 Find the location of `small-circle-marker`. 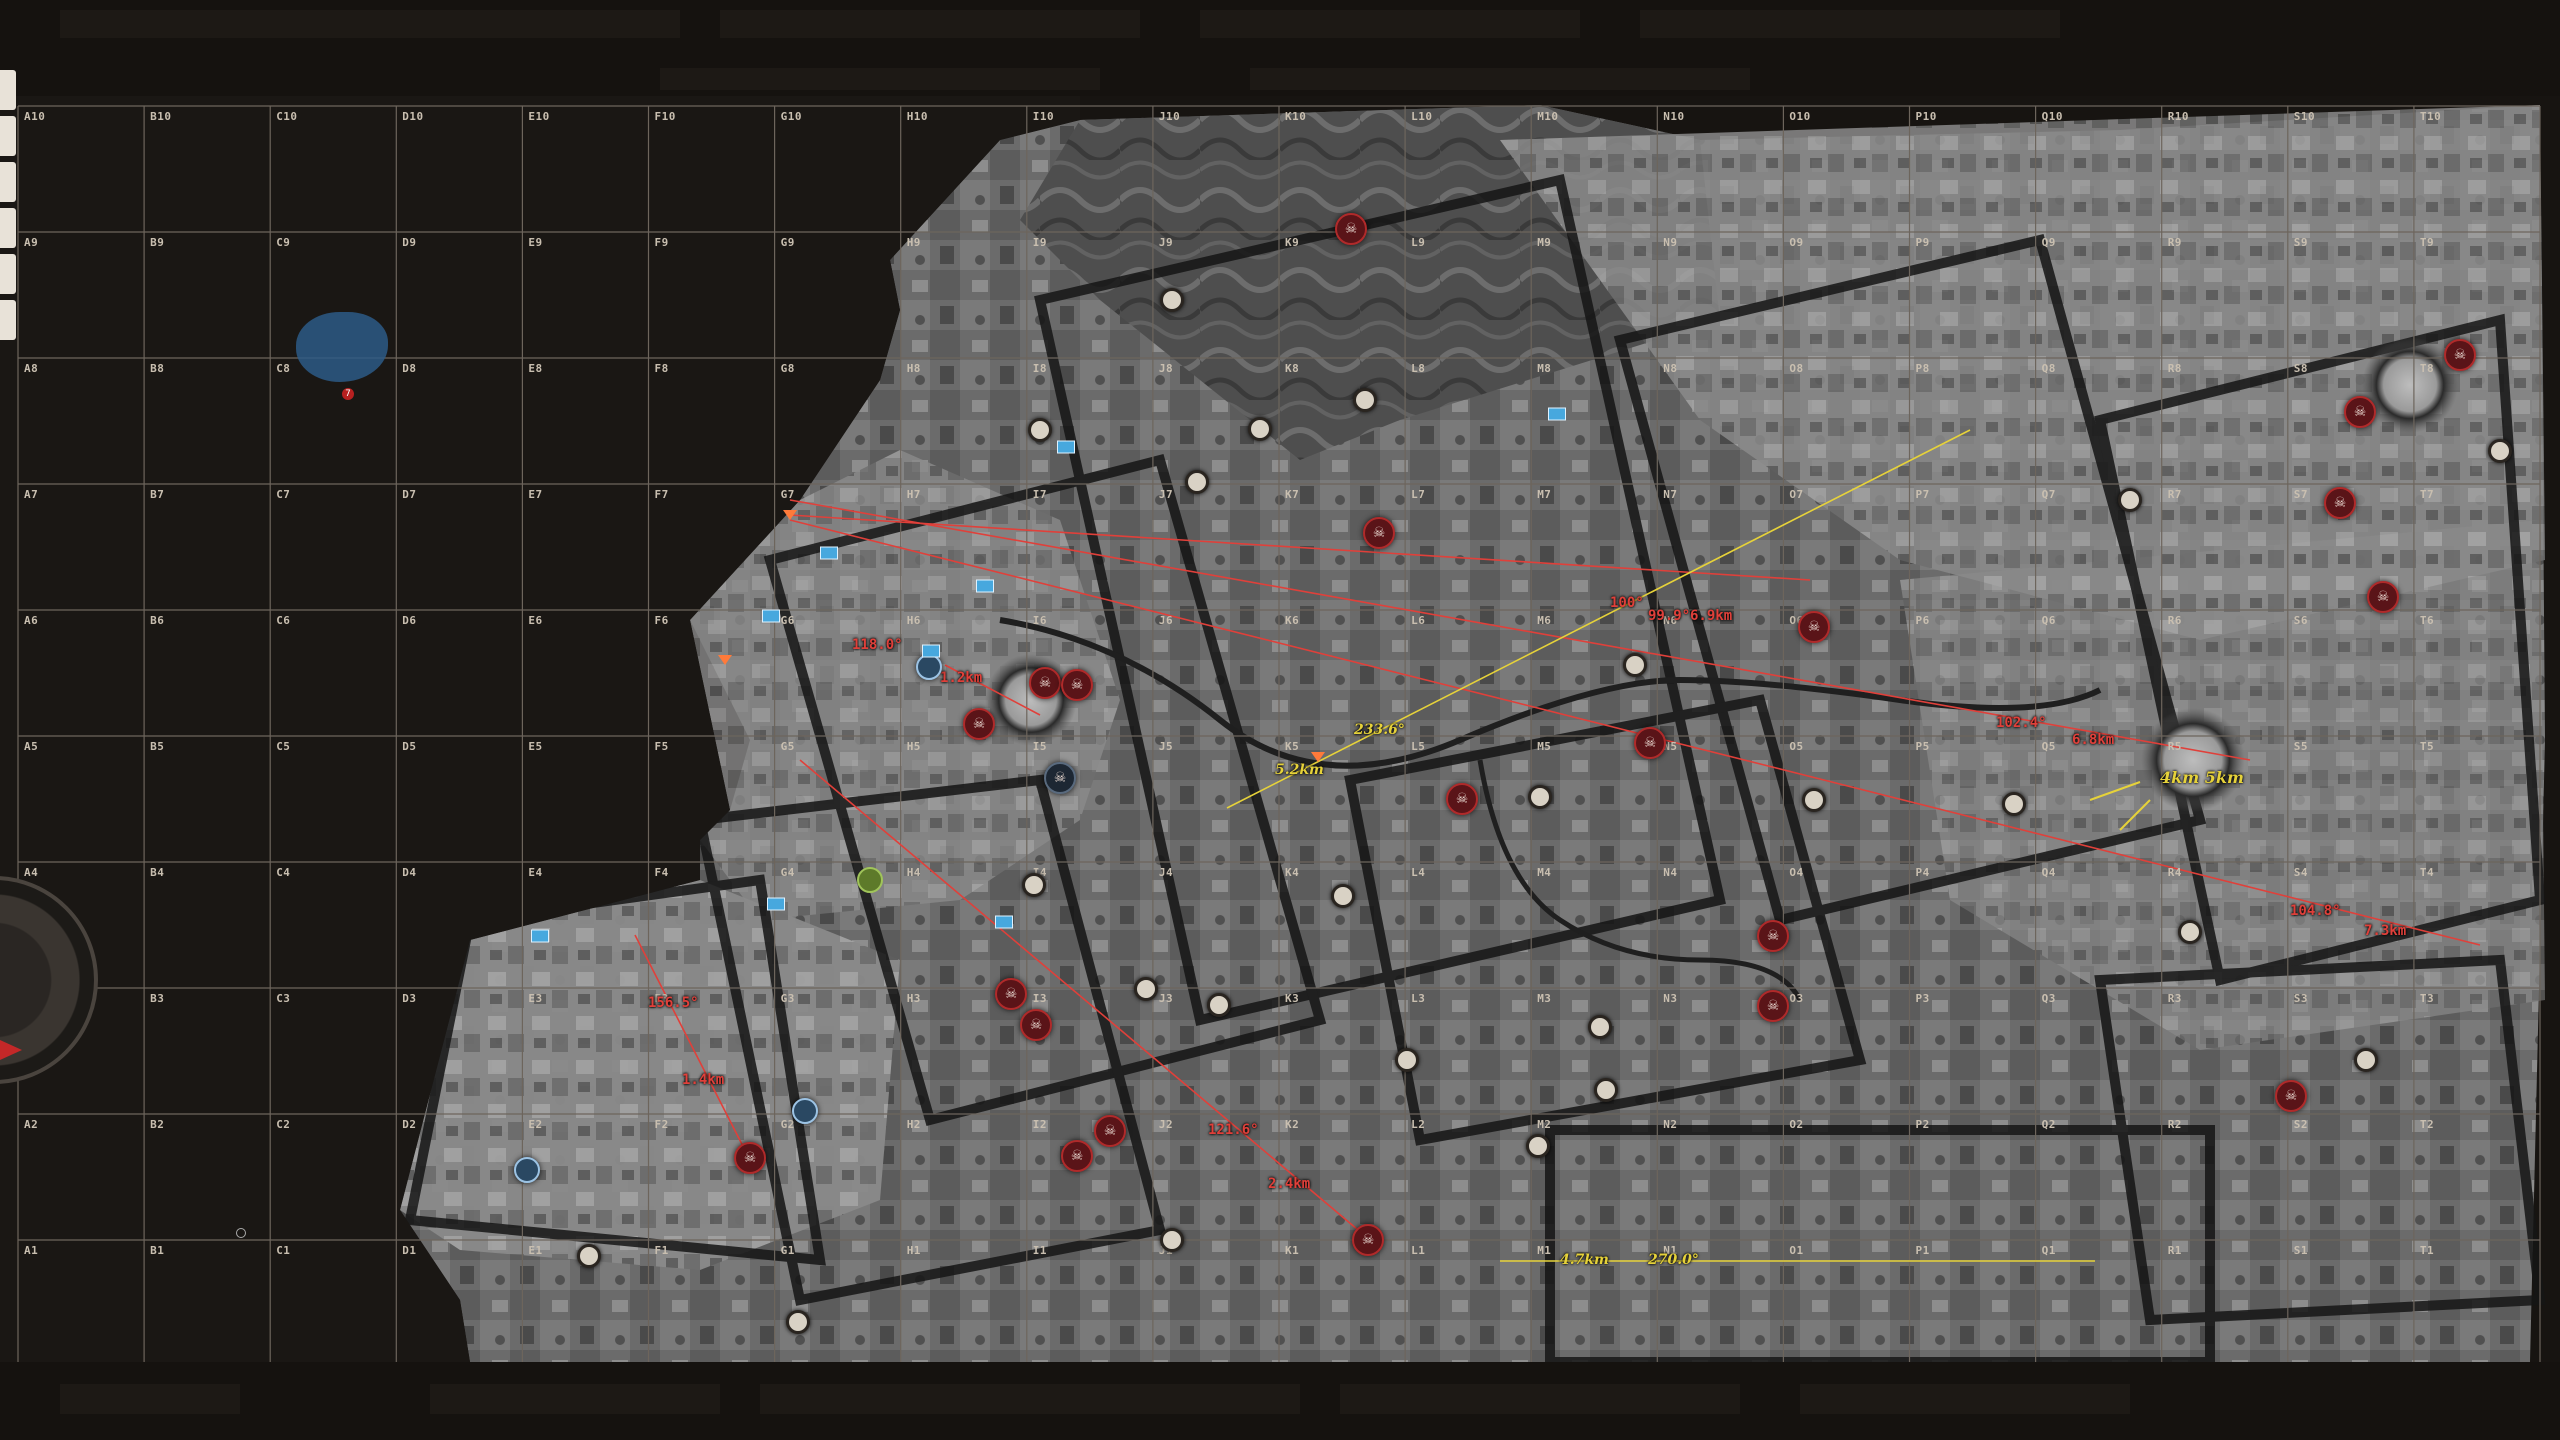

small-circle-marker is located at coordinates (241, 1233).